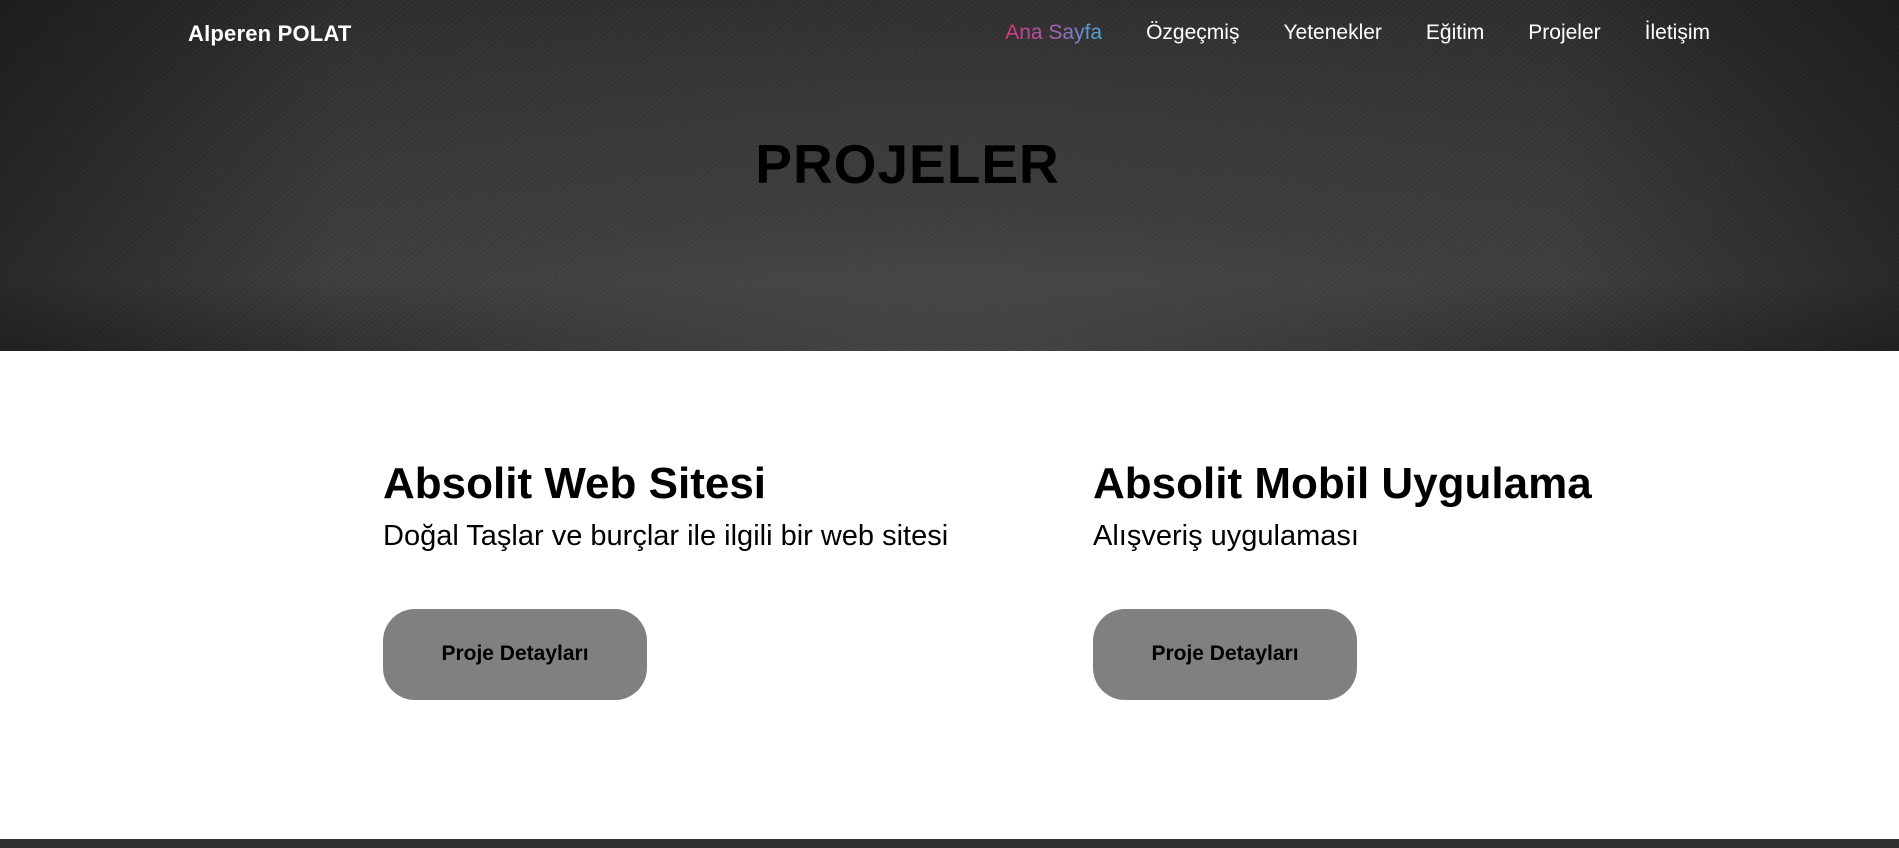  What do you see at coordinates (907, 164) in the screenshot?
I see `page-title: PROJELER` at bounding box center [907, 164].